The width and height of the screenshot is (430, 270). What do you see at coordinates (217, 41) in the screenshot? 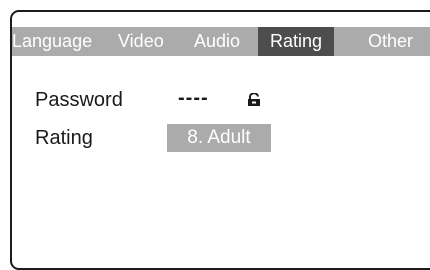
I see `tab-audio: Audio` at bounding box center [217, 41].